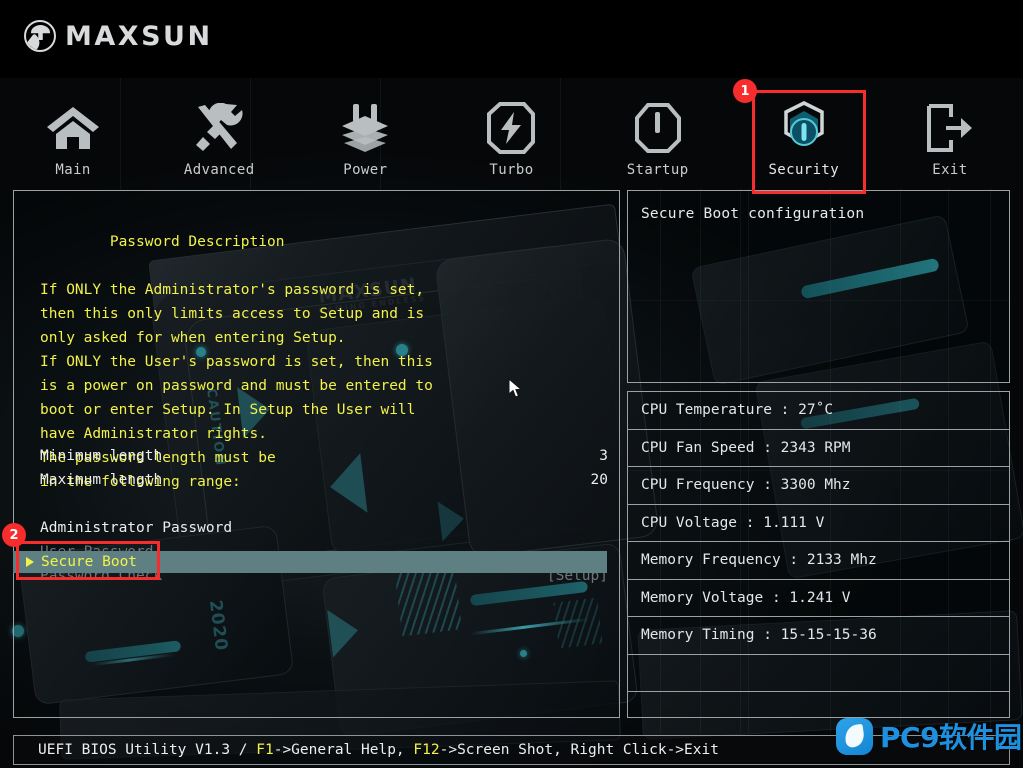 The height and width of the screenshot is (768, 1023). I want to click on secure-boot-config-panel: Secure Boot configuration, so click(818, 286).